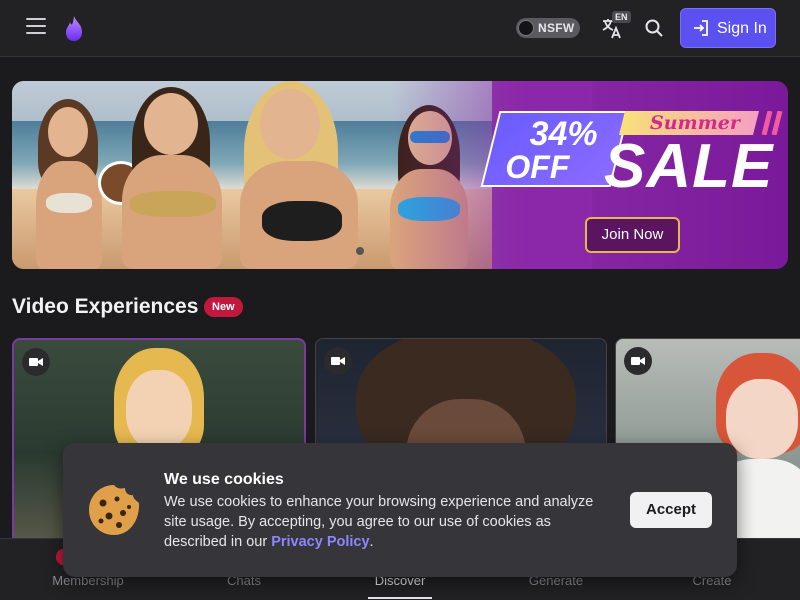 This screenshot has width=800, height=600. I want to click on accept-button: Accept, so click(671, 510).